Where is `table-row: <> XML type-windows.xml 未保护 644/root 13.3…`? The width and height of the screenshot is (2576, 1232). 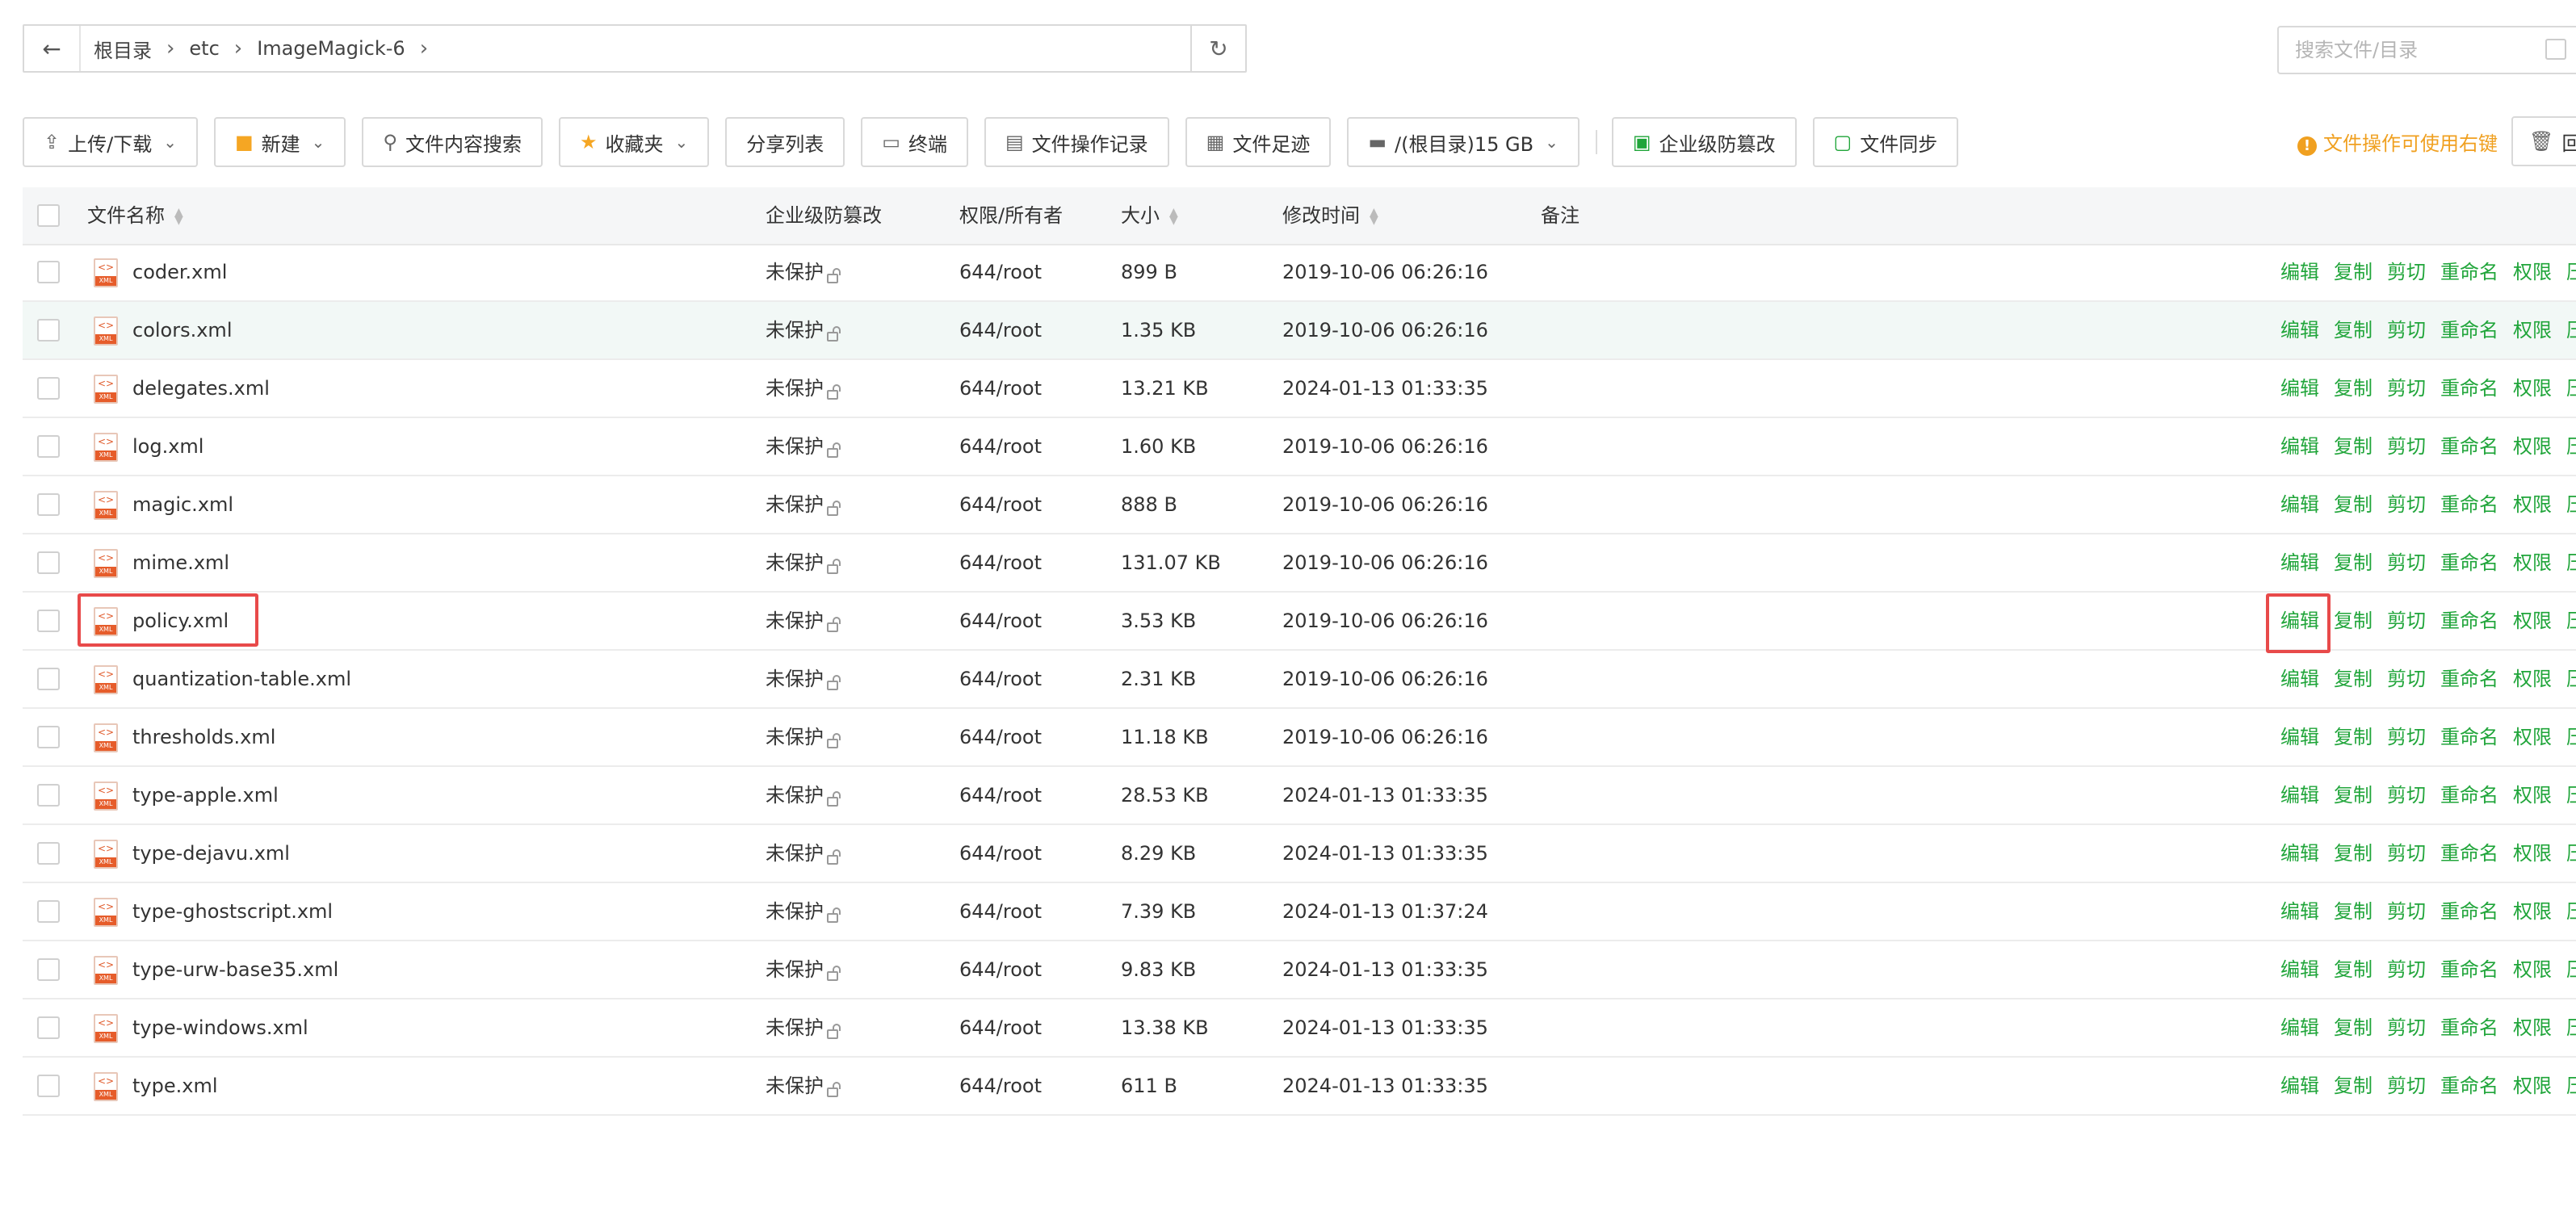 table-row: <> XML type-windows.xml 未保护 644/root 13.3… is located at coordinates (1299, 1028).